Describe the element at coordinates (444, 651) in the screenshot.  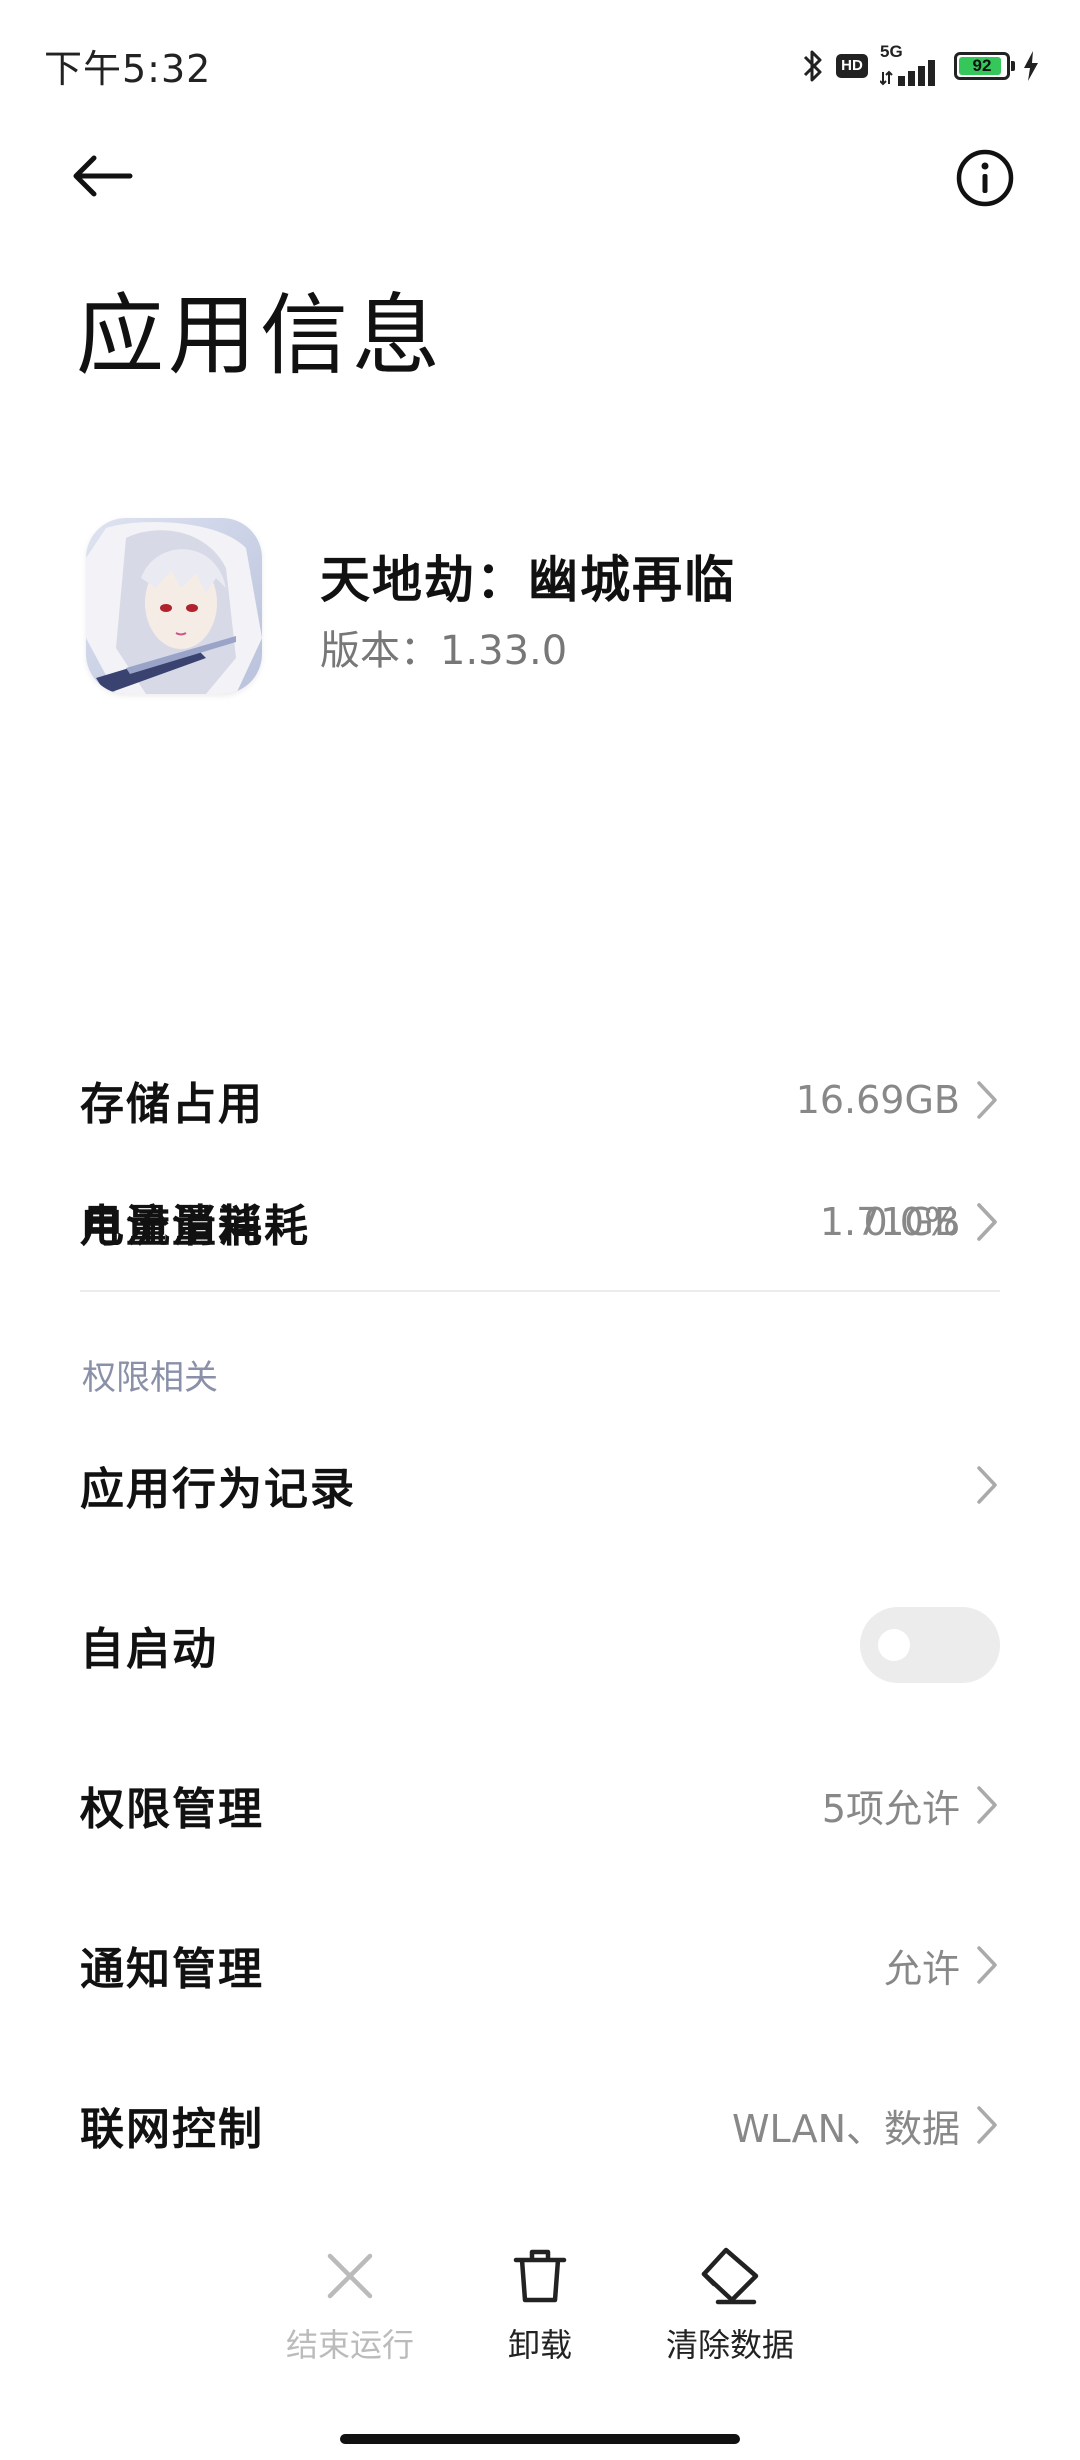
I see `app-version: 版本：1.33.0` at that location.